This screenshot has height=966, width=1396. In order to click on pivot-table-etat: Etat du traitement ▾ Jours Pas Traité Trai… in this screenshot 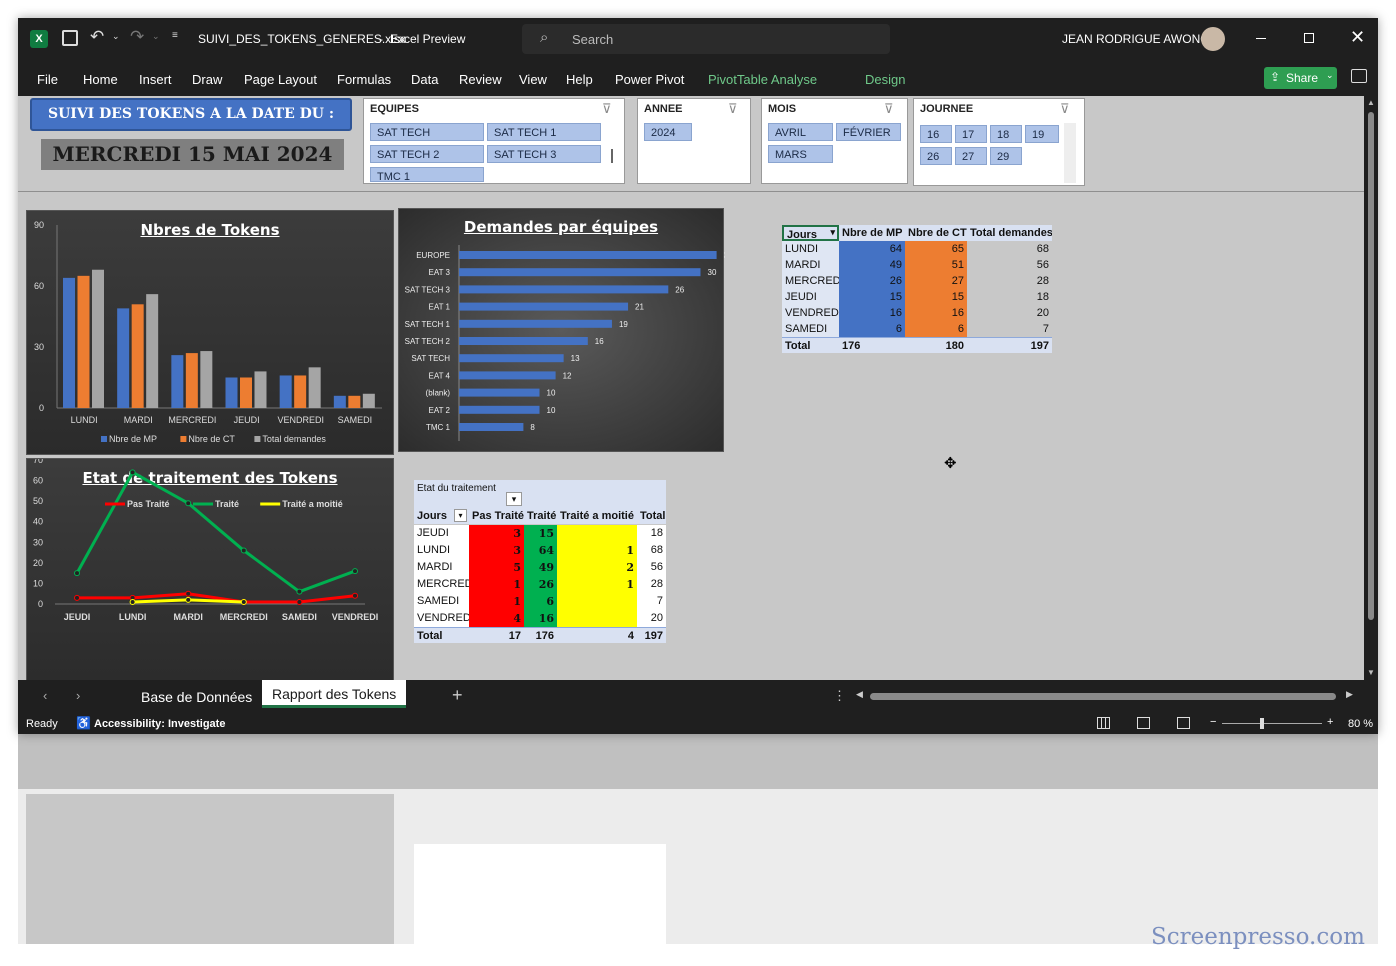, I will do `click(540, 562)`.